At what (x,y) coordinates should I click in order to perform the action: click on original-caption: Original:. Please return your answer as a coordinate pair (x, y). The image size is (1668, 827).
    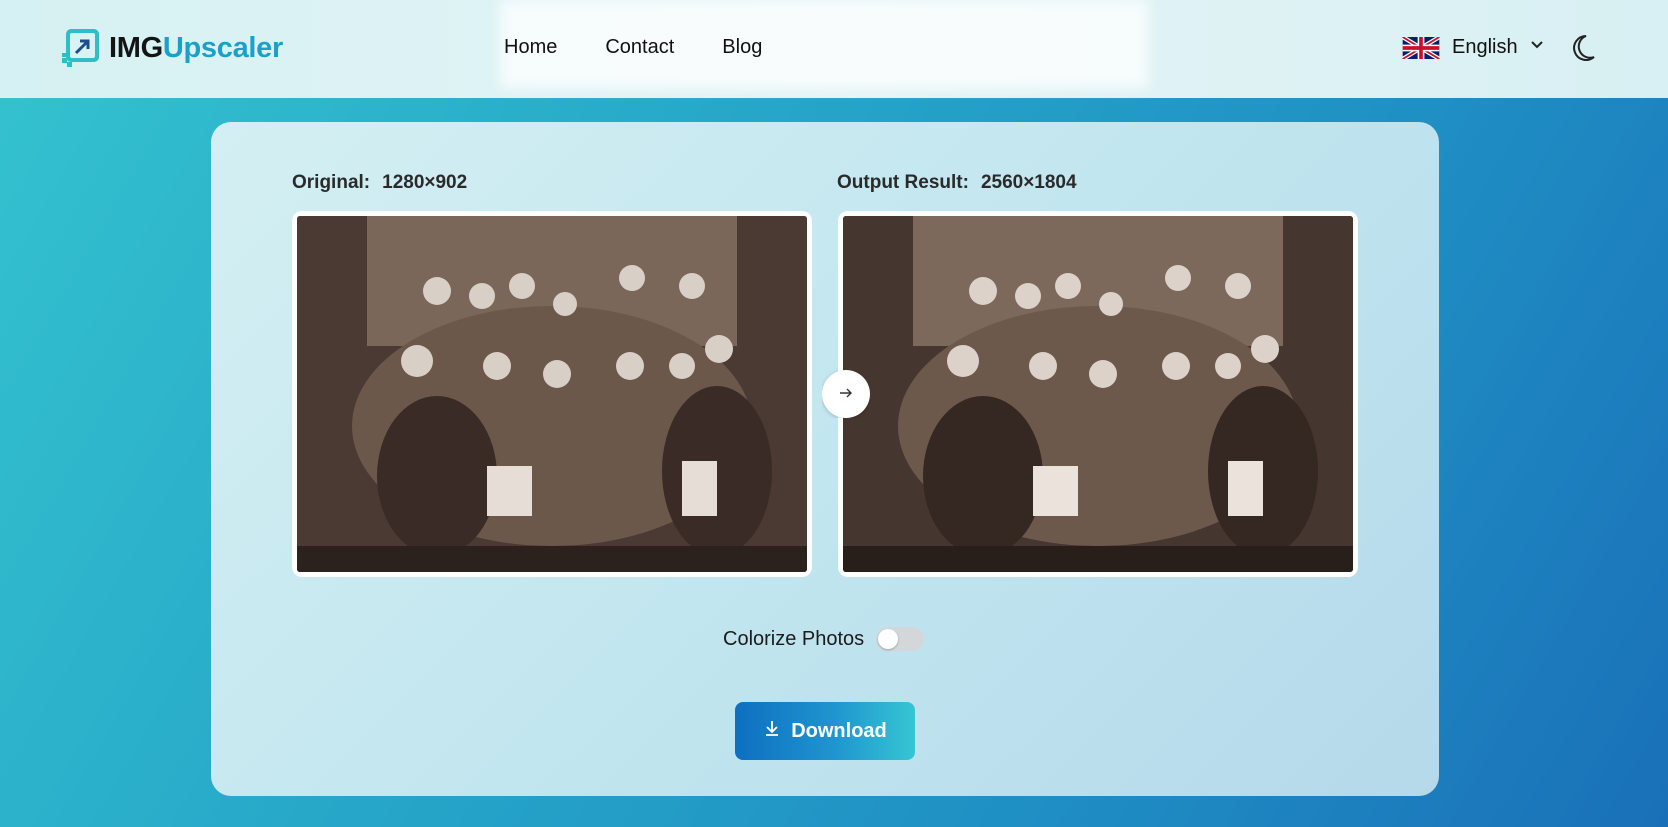
    Looking at the image, I should click on (331, 182).